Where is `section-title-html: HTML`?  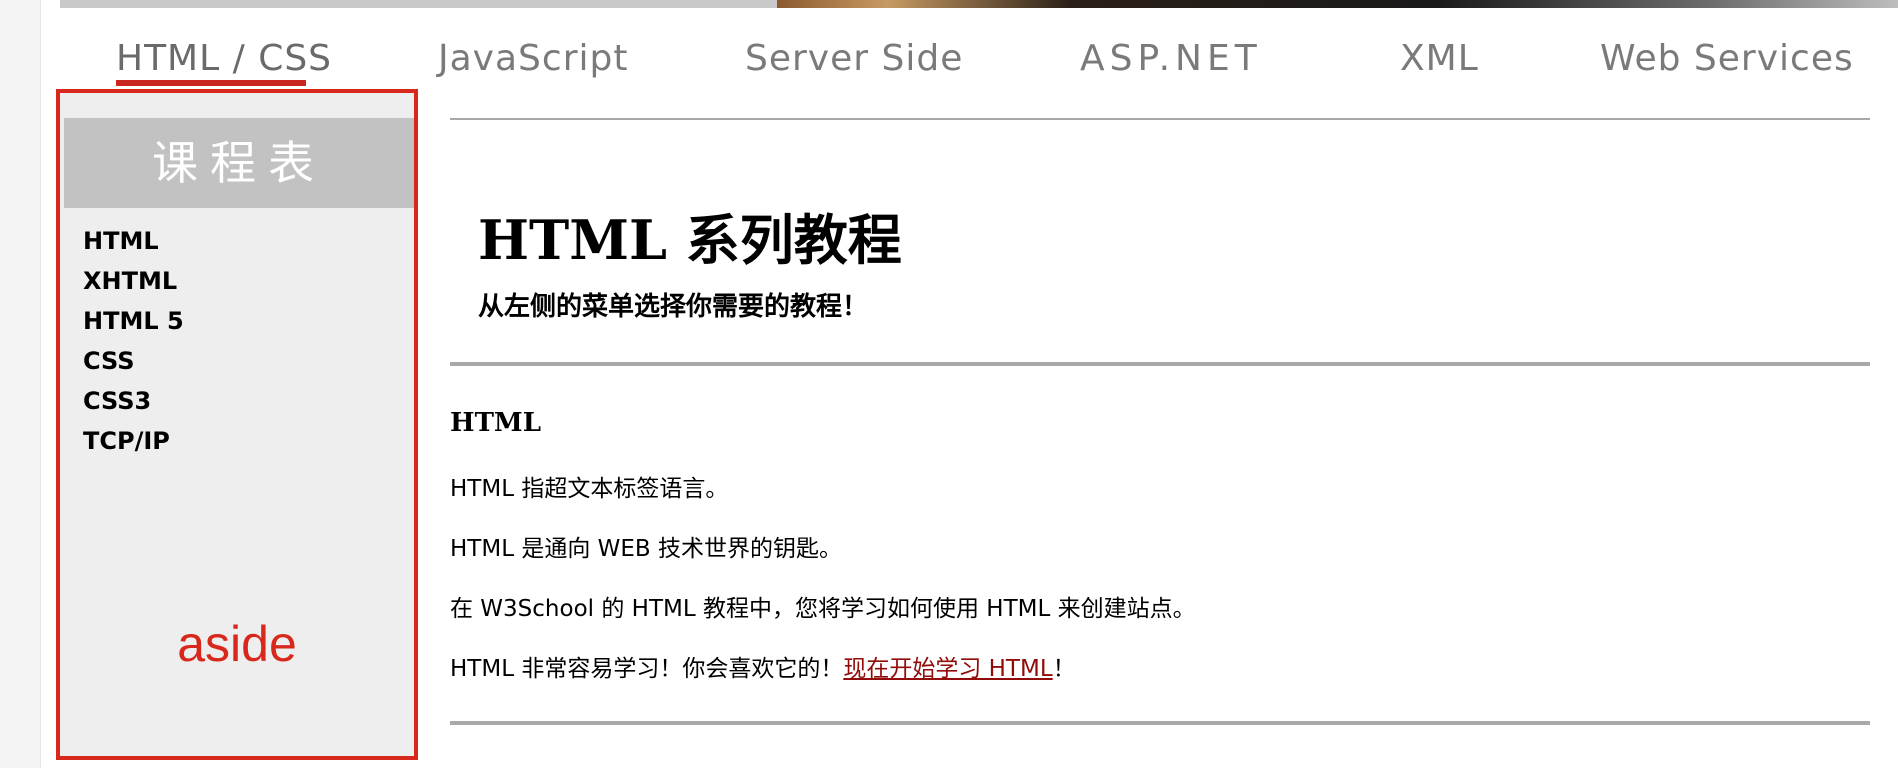
section-title-html: HTML is located at coordinates (495, 423).